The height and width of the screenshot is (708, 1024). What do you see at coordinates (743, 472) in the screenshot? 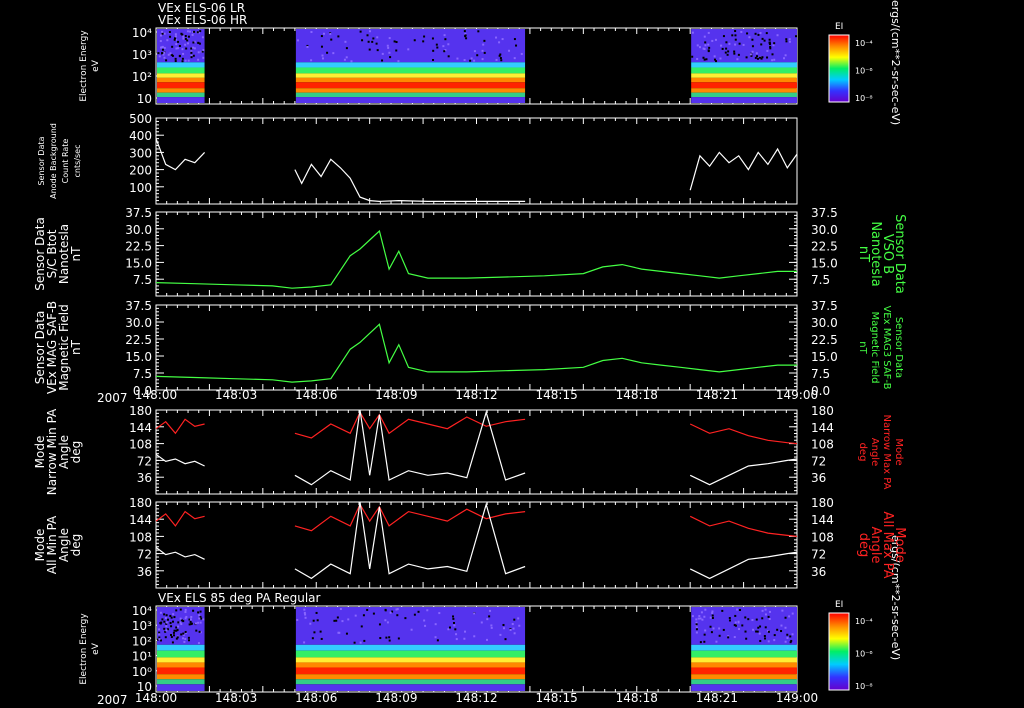
I see `pa1-series-1-line` at bounding box center [743, 472].